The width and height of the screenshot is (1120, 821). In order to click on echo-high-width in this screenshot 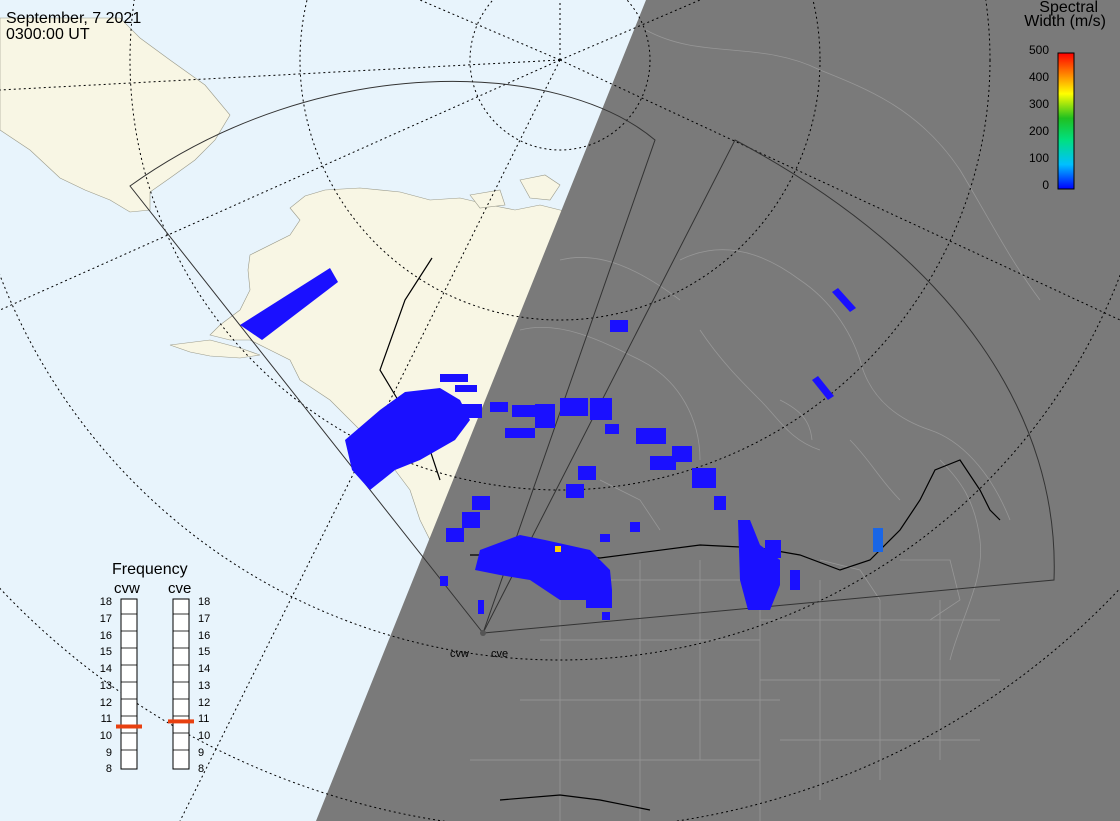, I will do `click(558, 549)`.